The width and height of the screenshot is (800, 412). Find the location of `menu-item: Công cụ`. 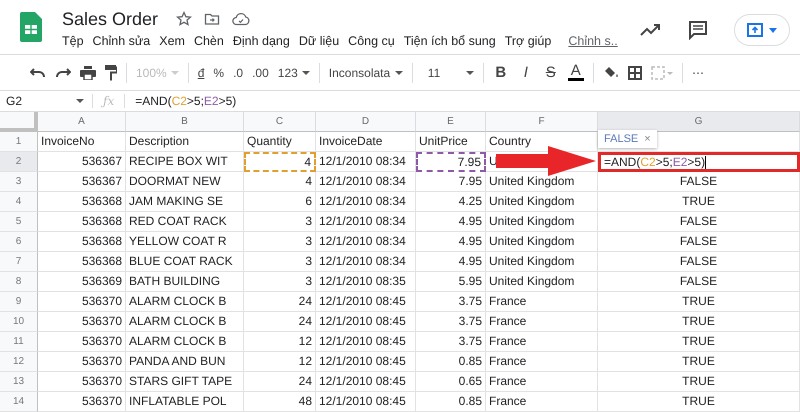

menu-item: Công cụ is located at coordinates (371, 41).